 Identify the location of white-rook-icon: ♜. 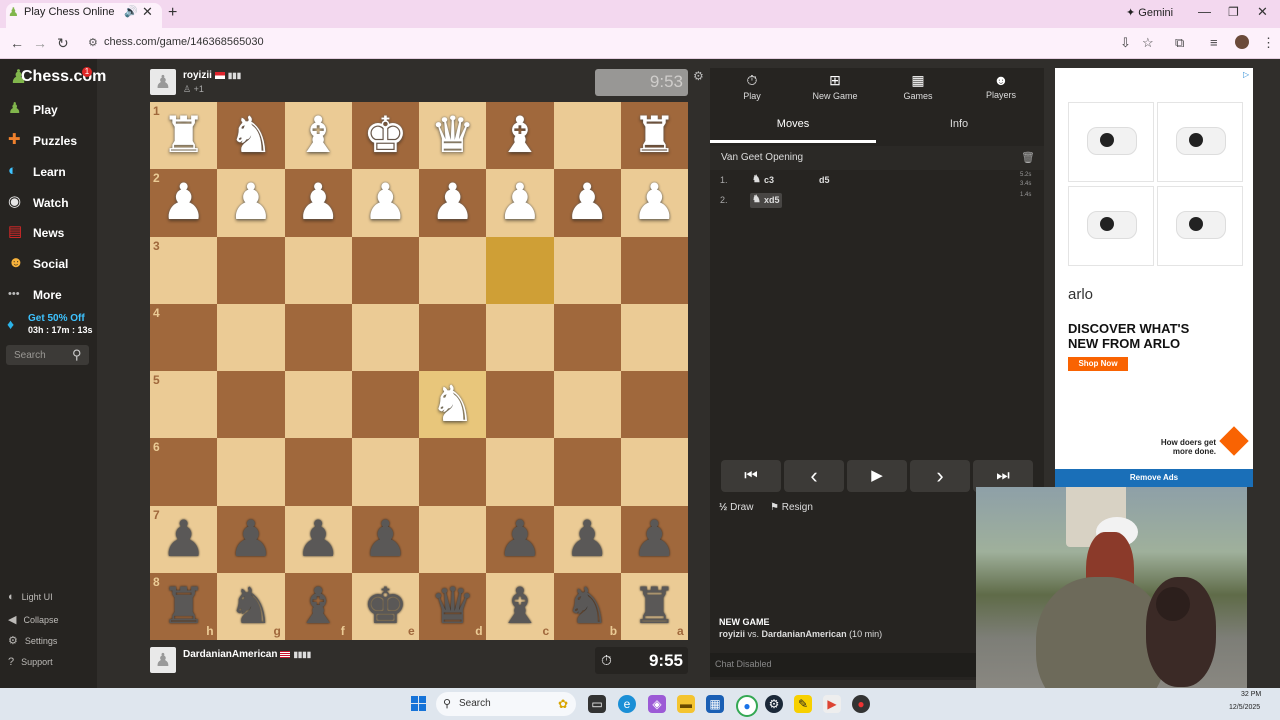
(654, 135).